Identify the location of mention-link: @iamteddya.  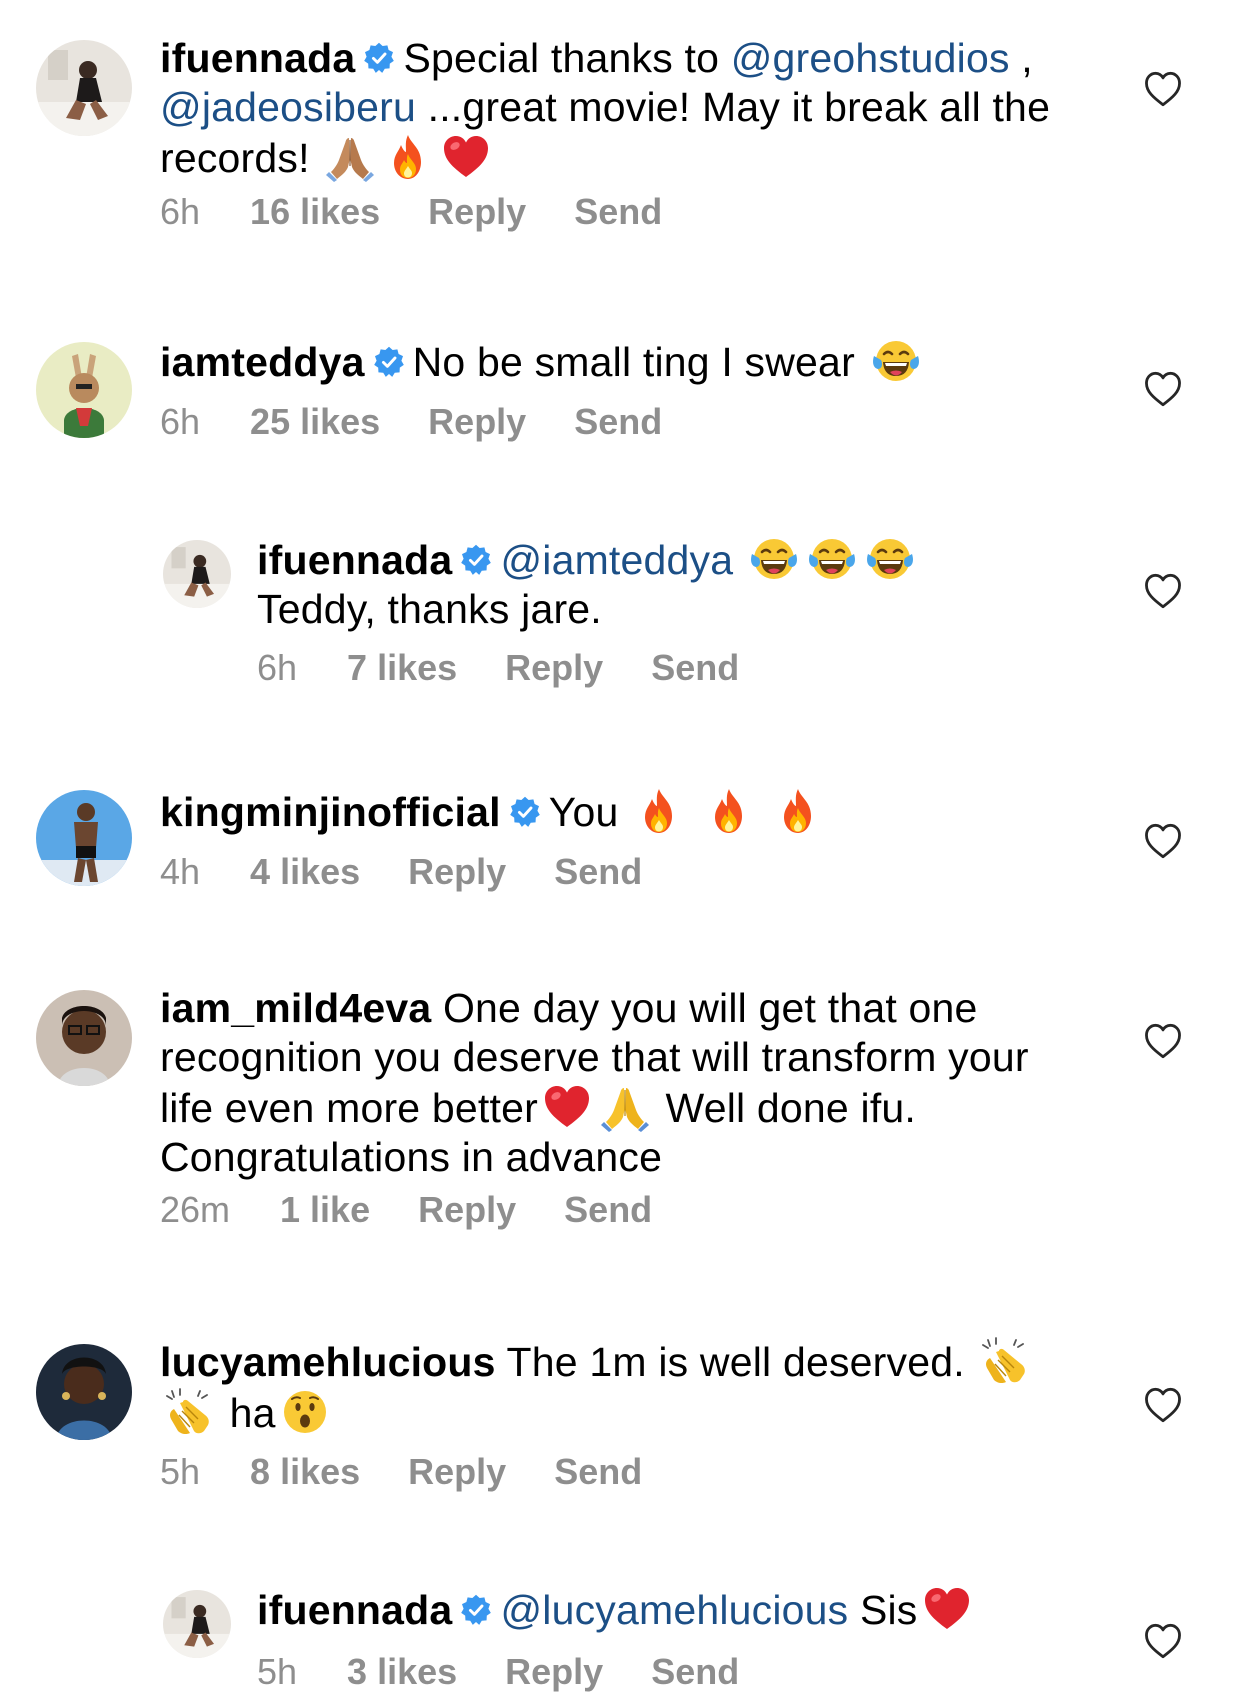
(616, 560).